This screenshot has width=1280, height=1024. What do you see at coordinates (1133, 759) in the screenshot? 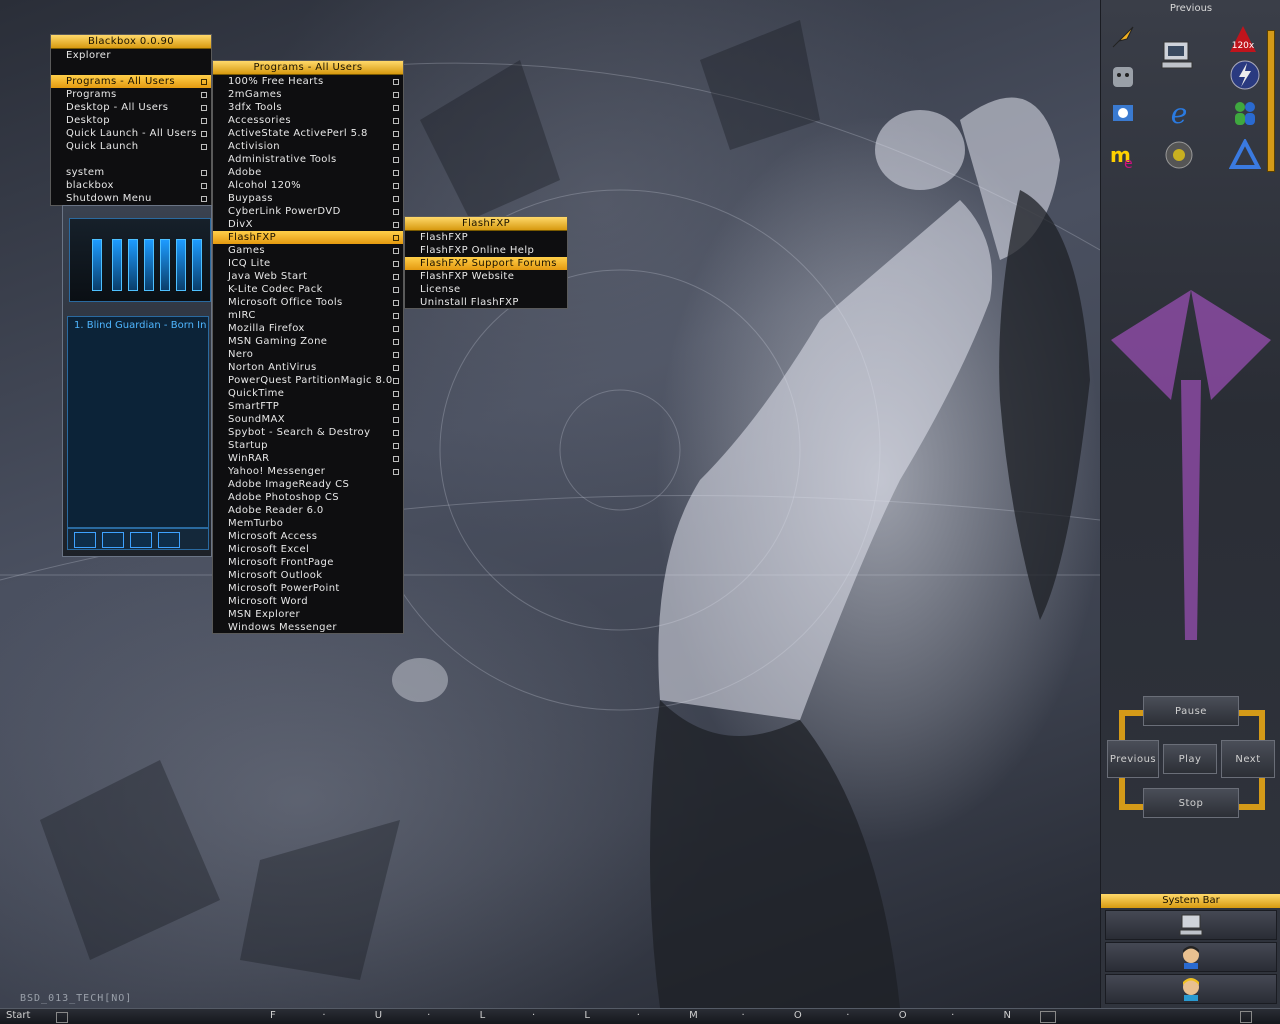
I see `previous-button: Previous` at bounding box center [1133, 759].